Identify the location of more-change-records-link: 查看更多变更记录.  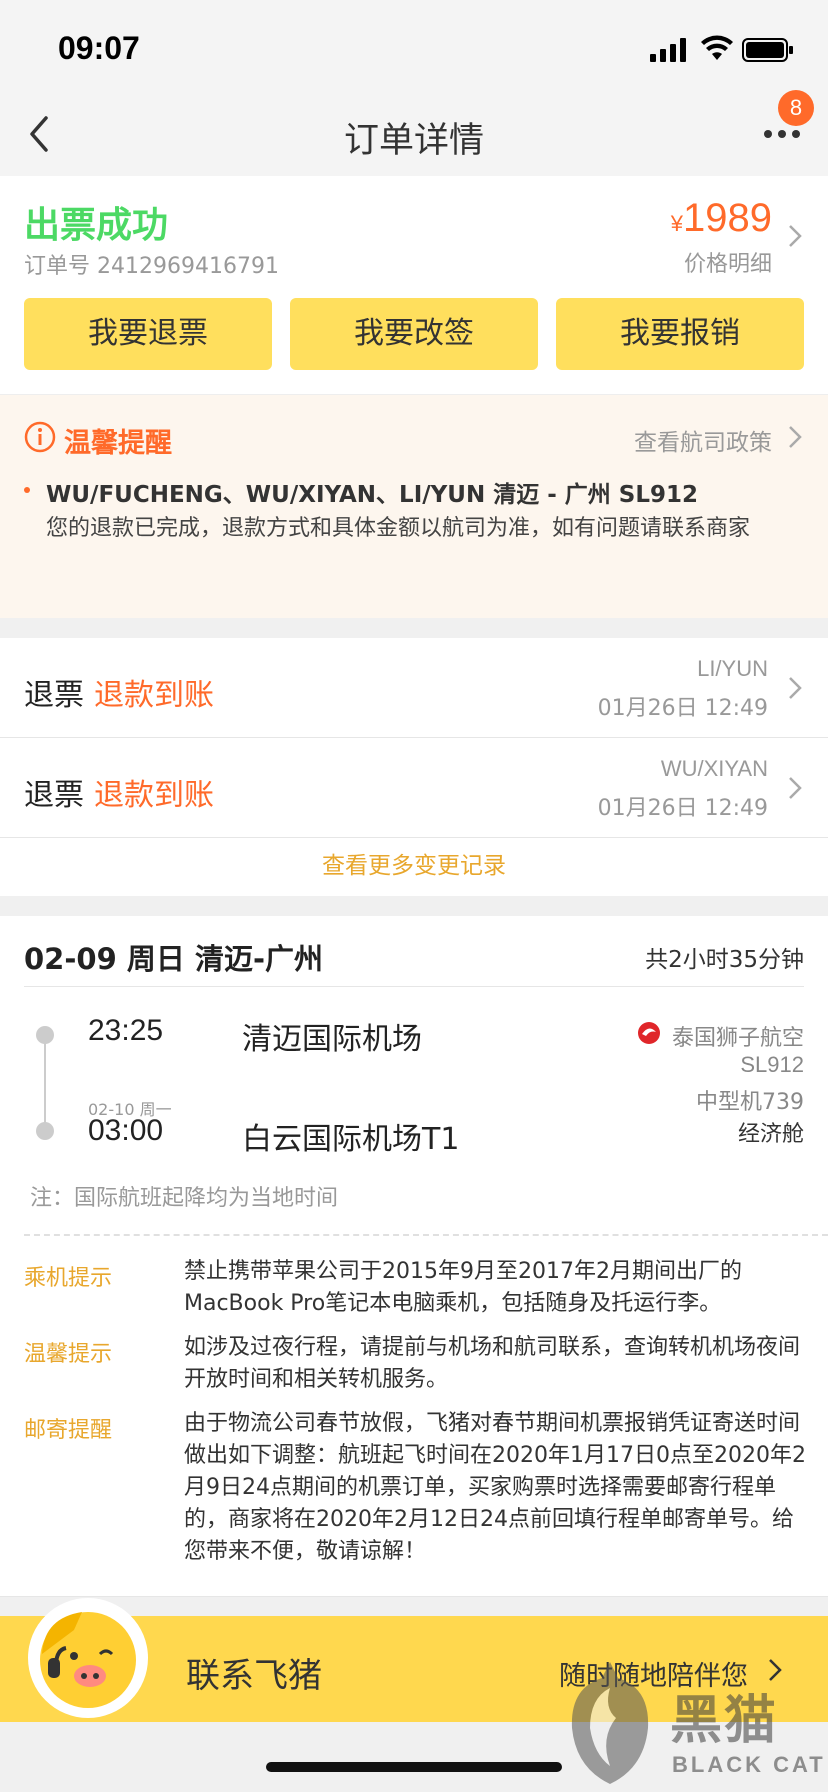
(414, 863).